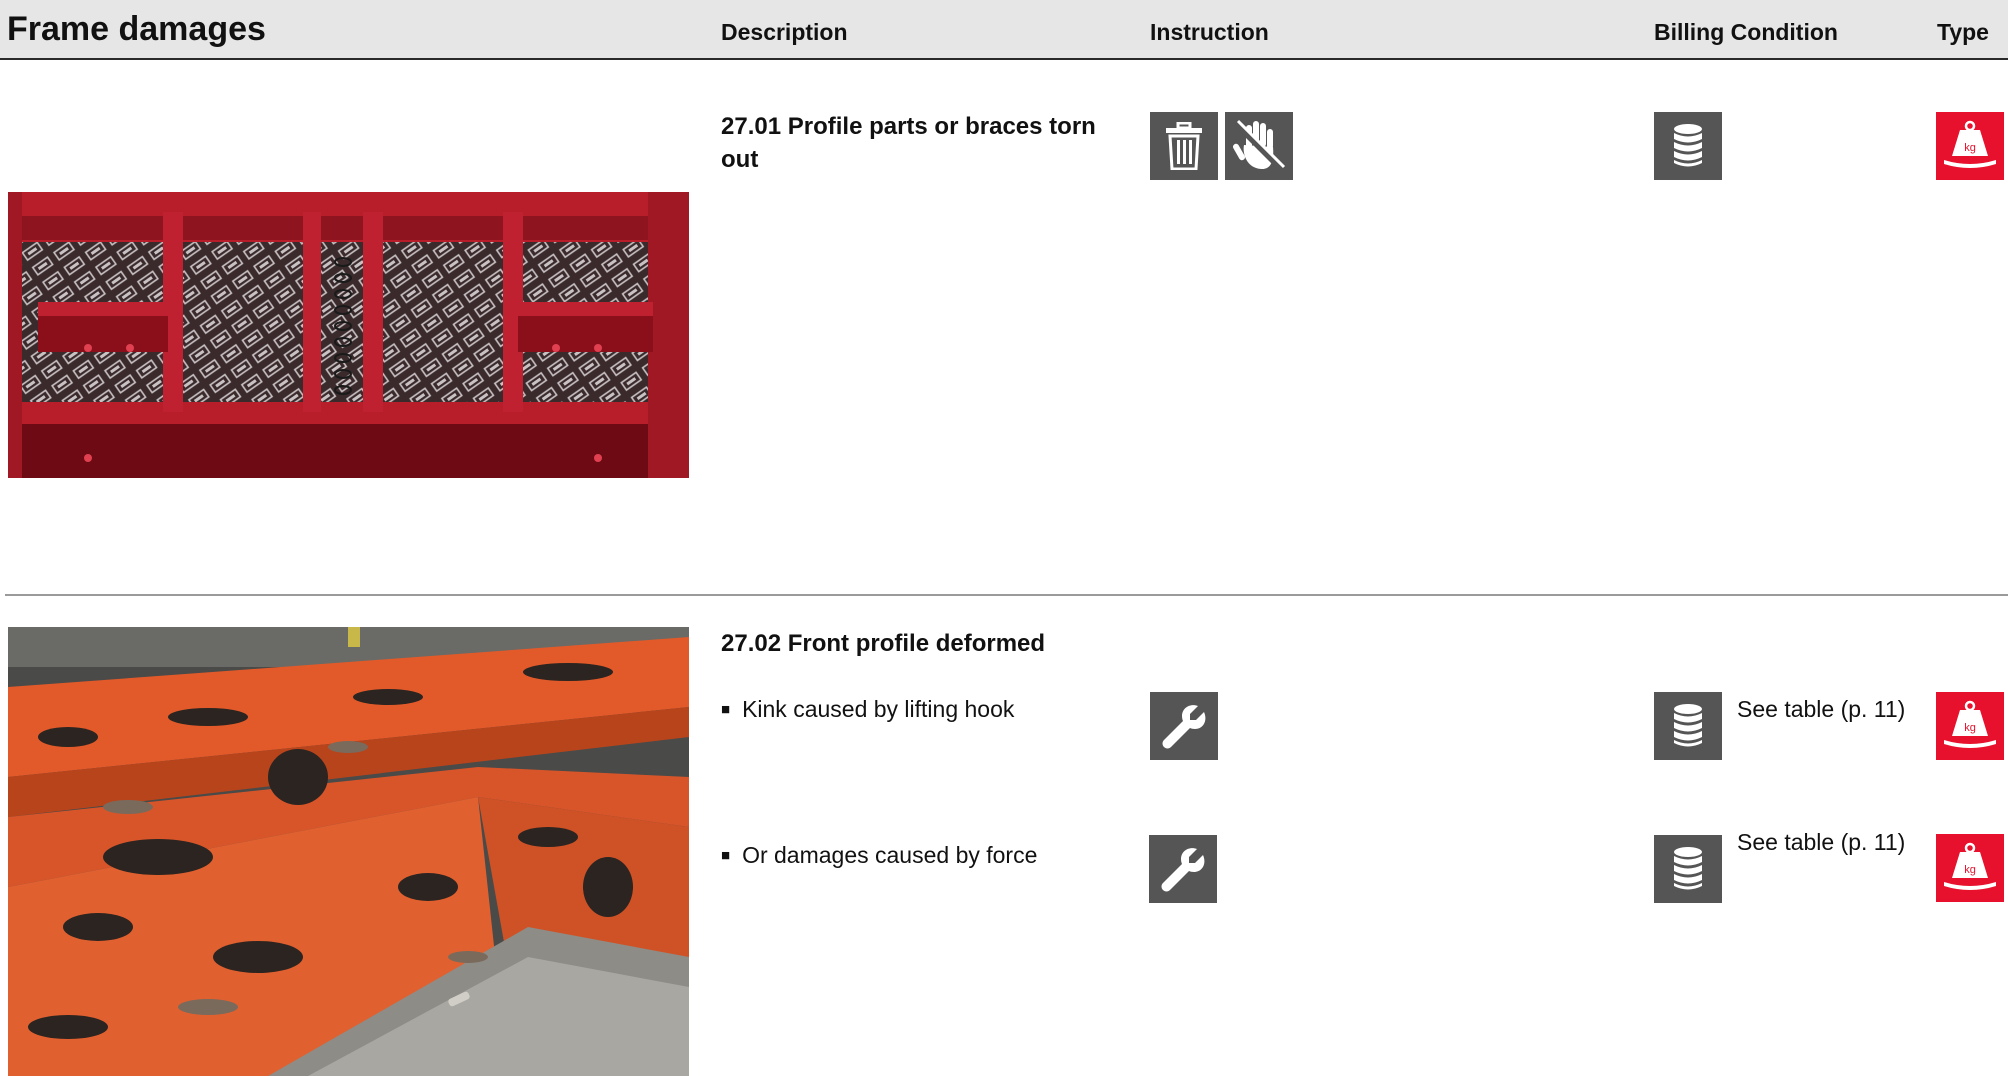 Image resolution: width=2008 pixels, height=1076 pixels. Describe the element at coordinates (1006, 595) in the screenshot. I see `section-divider` at that location.